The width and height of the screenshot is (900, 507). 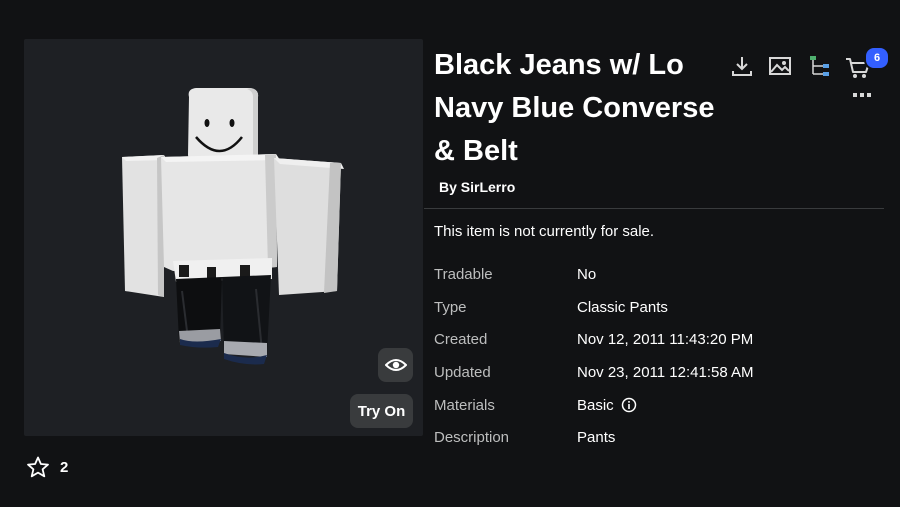 I want to click on cart-count-badge: 6, so click(x=877, y=58).